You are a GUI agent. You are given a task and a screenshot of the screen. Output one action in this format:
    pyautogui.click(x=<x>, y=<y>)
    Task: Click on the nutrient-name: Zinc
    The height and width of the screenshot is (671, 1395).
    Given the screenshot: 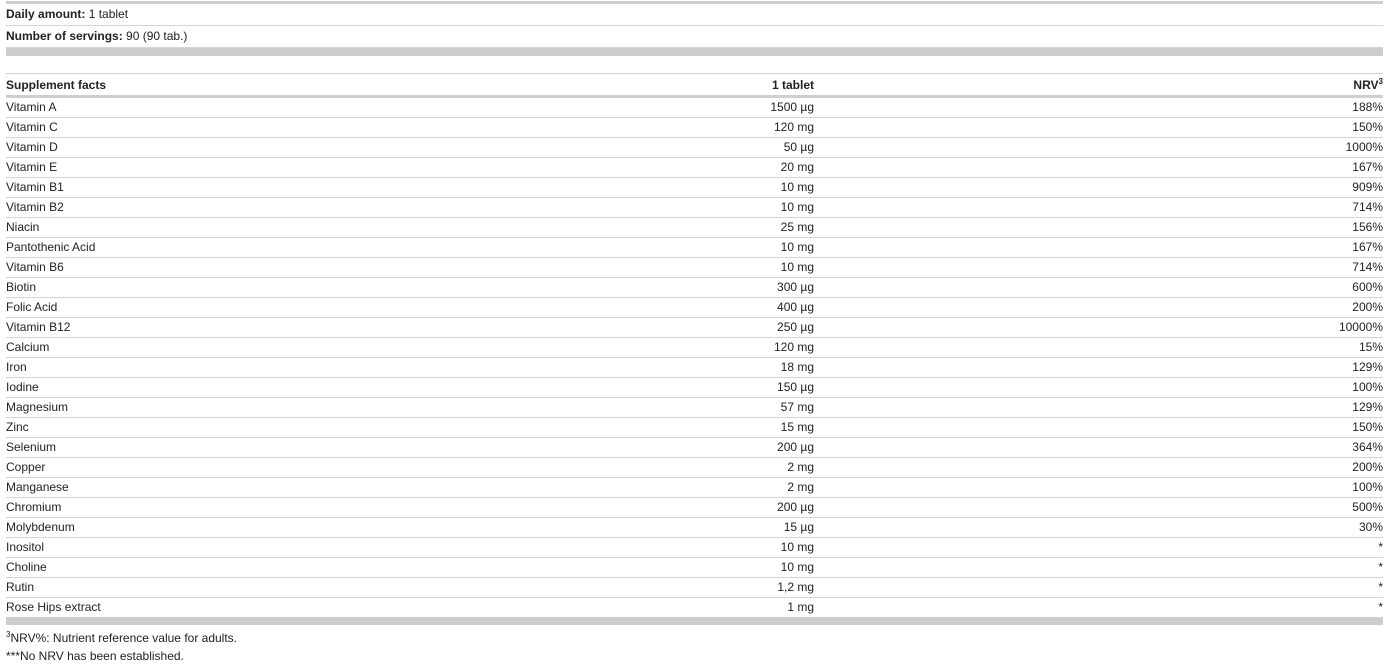 What is the action you would take?
    pyautogui.click(x=206, y=427)
    